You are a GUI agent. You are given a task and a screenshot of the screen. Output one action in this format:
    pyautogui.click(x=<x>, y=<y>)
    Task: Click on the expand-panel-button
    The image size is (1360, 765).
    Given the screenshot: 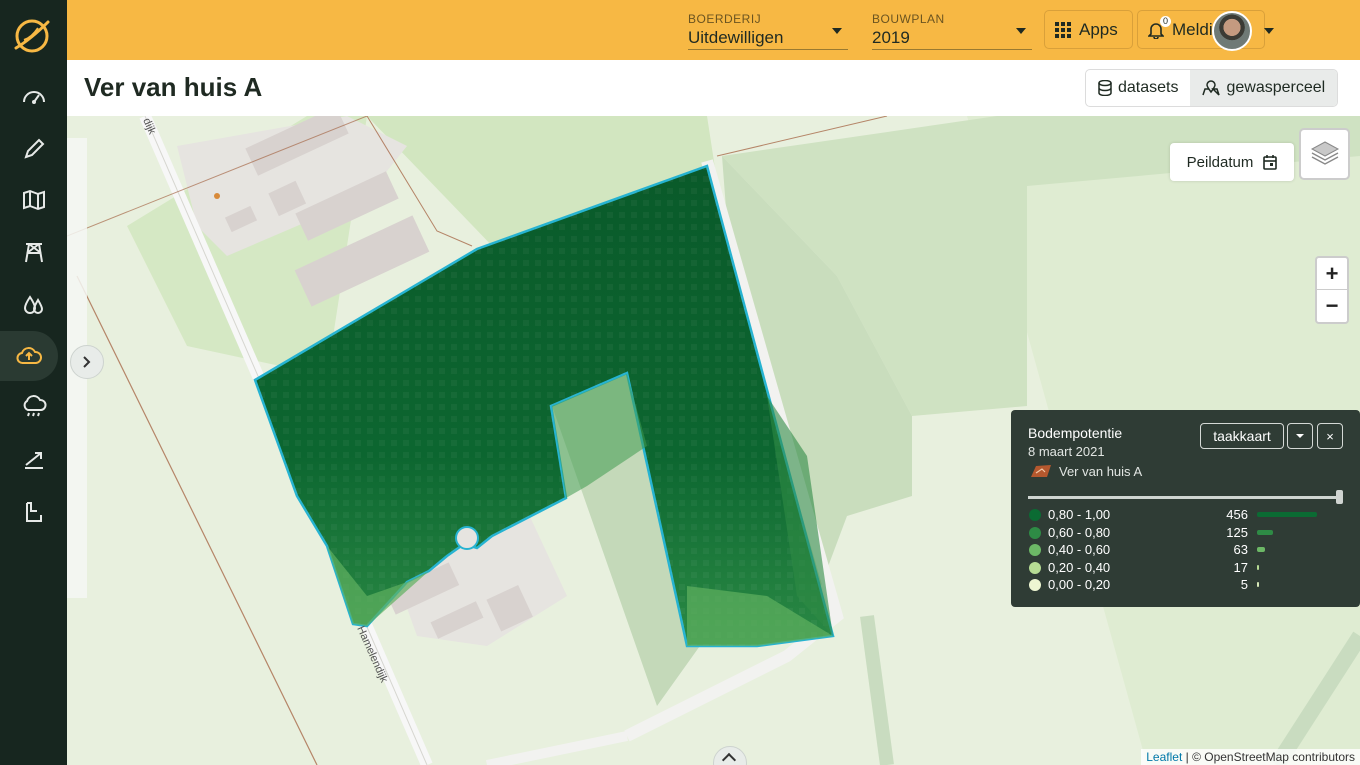 What is the action you would take?
    pyautogui.click(x=87, y=362)
    